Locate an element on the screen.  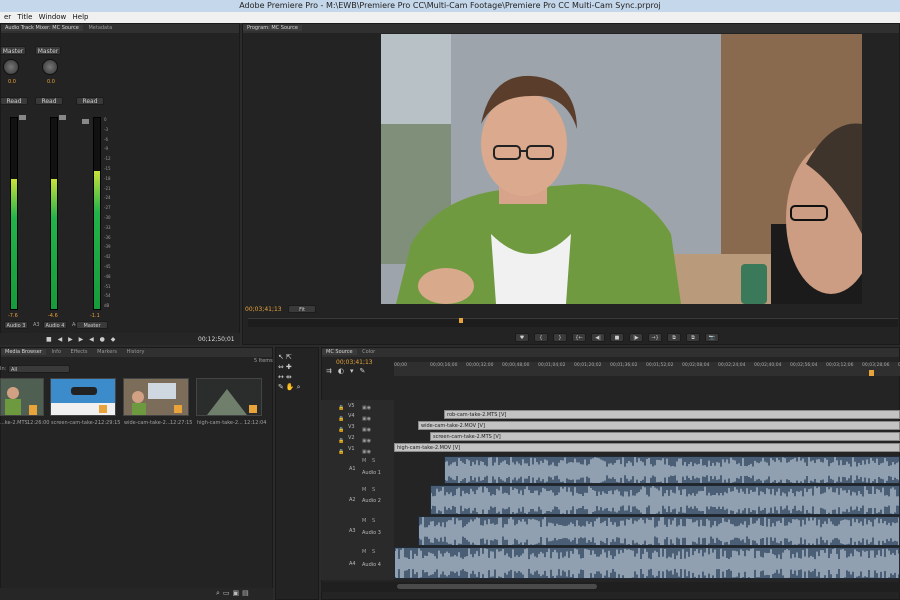
tab-effects: Effects is located at coordinates (79, 352).